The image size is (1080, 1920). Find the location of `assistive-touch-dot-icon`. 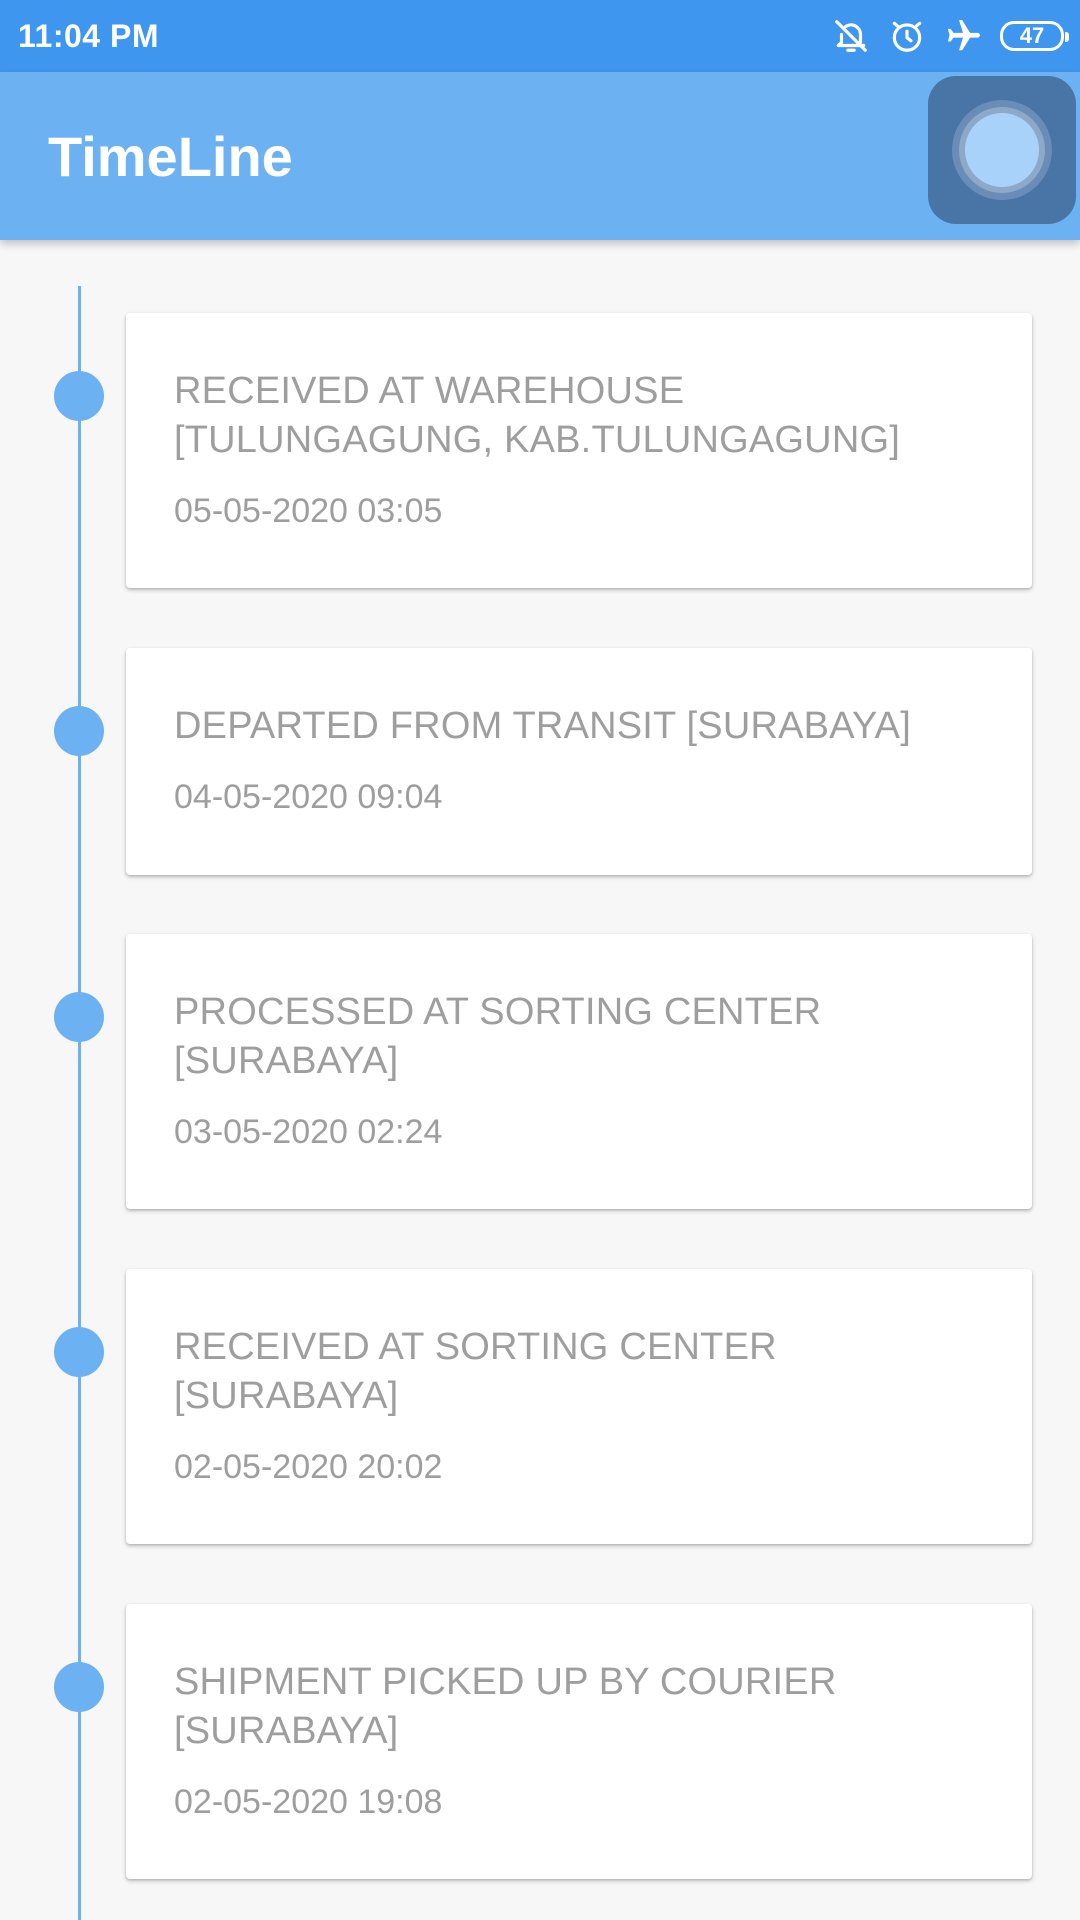

assistive-touch-dot-icon is located at coordinates (1002, 150).